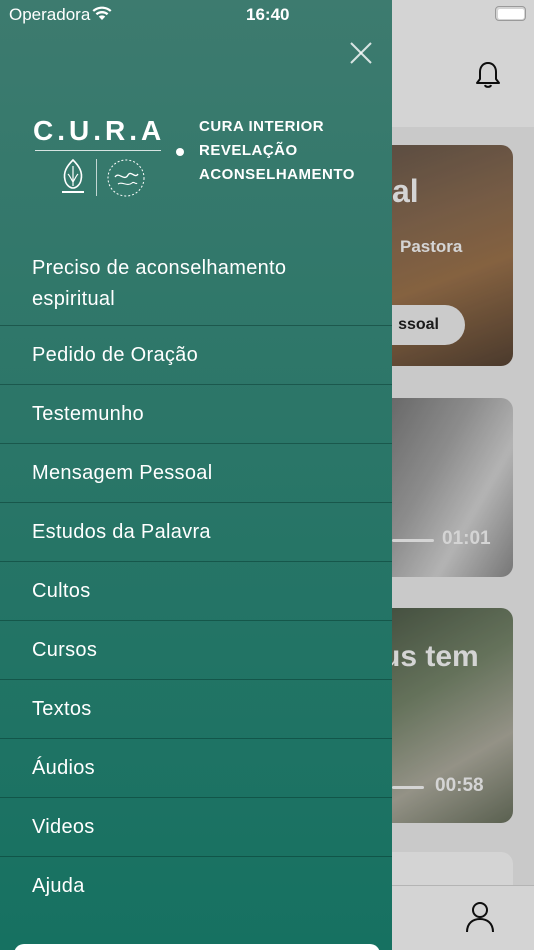 This screenshot has height=950, width=534. I want to click on clock: 16:40, so click(268, 14).